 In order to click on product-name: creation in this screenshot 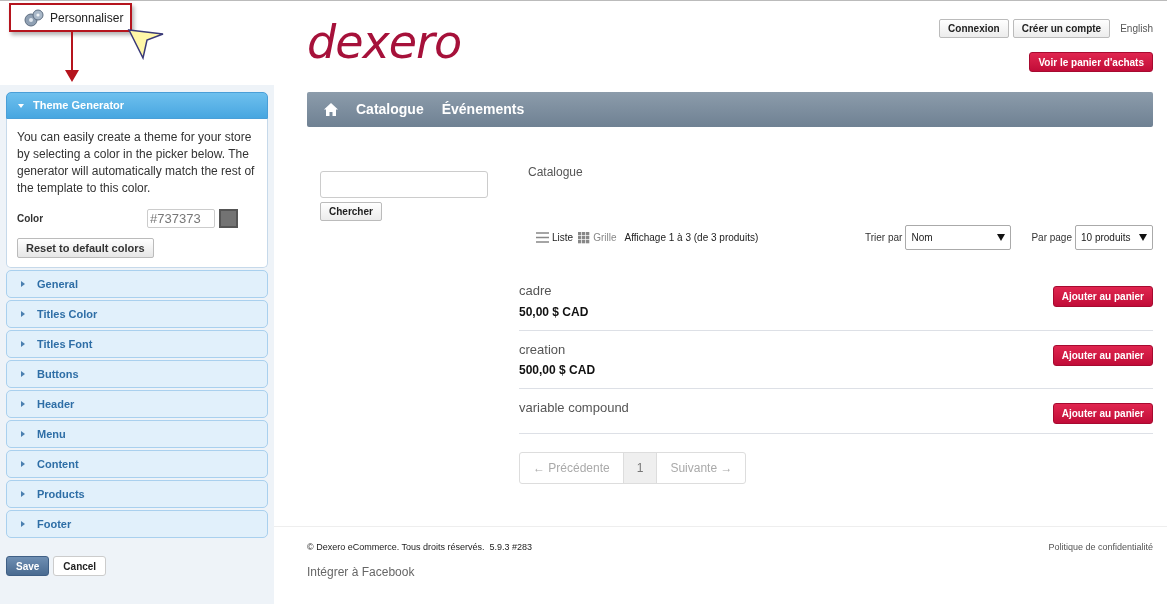, I will do `click(557, 349)`.